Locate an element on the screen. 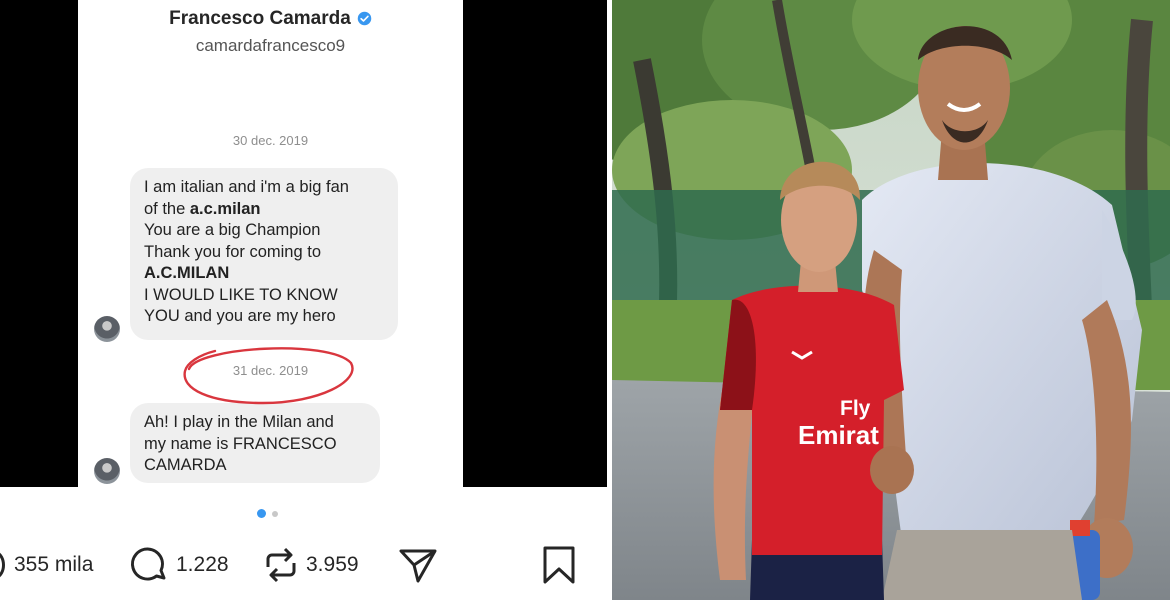 This screenshot has height=600, width=1170. profile-name: Francesco Camarda is located at coordinates (260, 18).